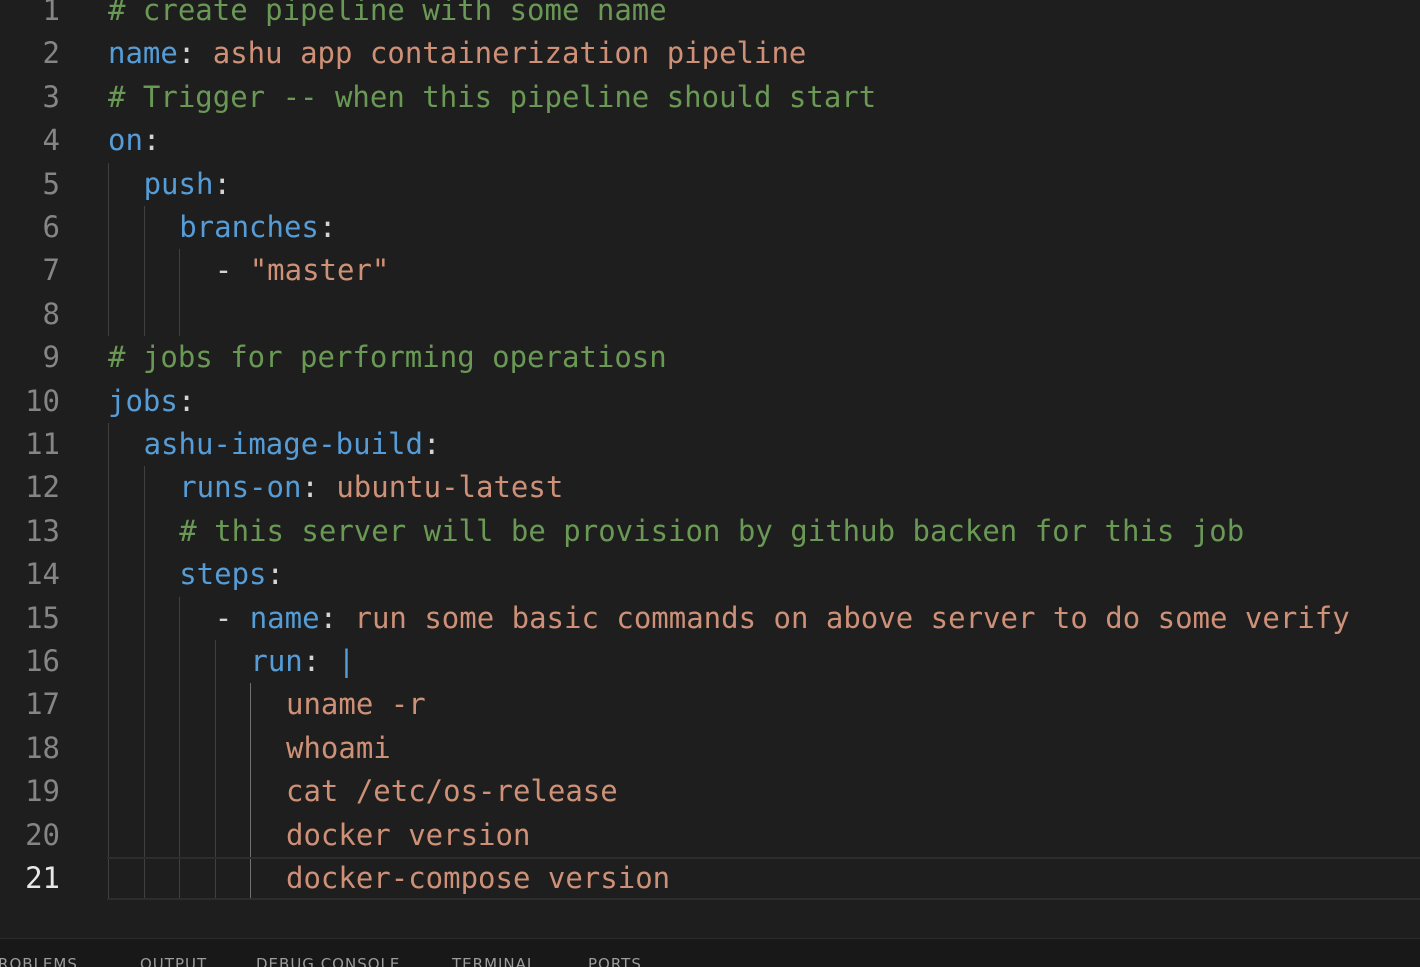 The image size is (1420, 967). What do you see at coordinates (710, 748) in the screenshot?
I see `code-line: 18 whoami` at bounding box center [710, 748].